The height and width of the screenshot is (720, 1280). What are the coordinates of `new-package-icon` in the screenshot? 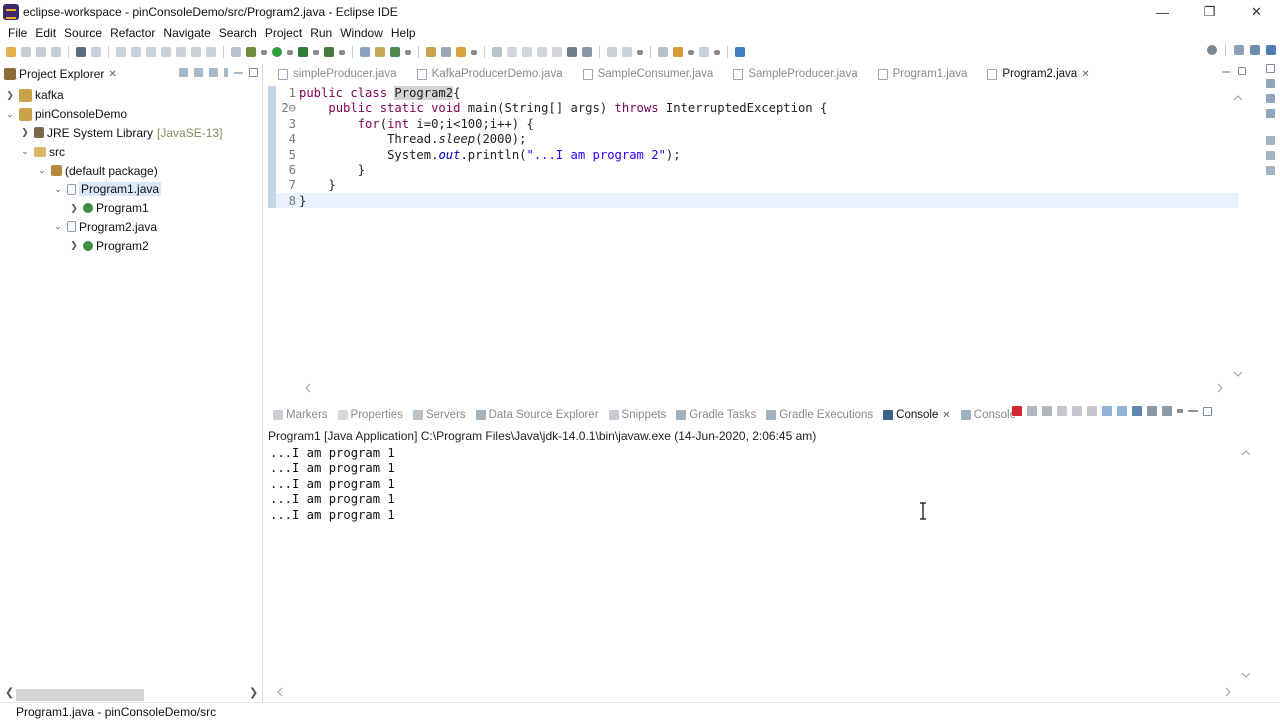 It's located at (380, 52).